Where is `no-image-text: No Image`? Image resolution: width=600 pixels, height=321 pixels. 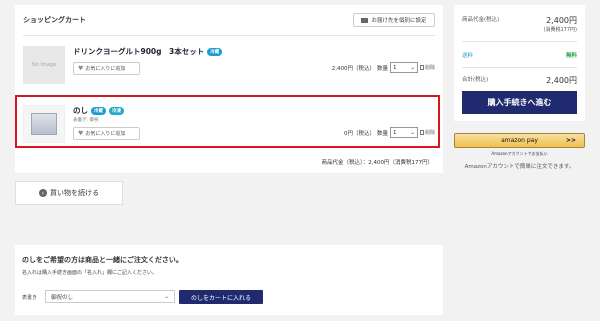
no-image-text: No Image is located at coordinates (44, 65).